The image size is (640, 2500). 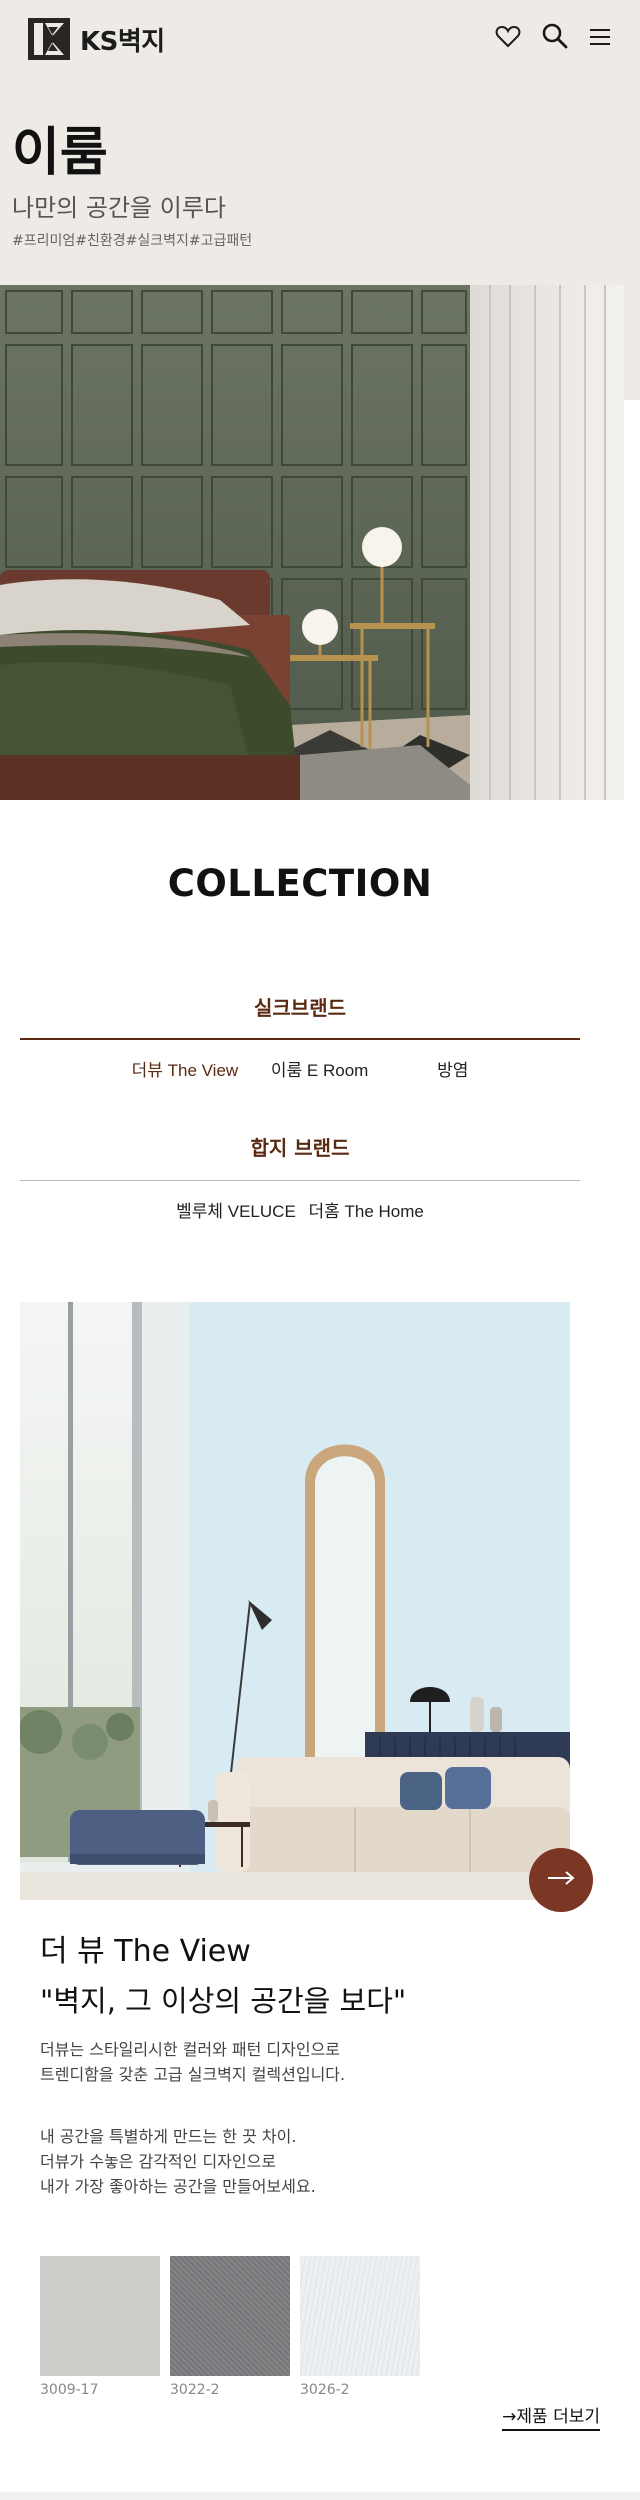 What do you see at coordinates (452, 1068) in the screenshot?
I see `brand-item-flame-retardant: 방염` at bounding box center [452, 1068].